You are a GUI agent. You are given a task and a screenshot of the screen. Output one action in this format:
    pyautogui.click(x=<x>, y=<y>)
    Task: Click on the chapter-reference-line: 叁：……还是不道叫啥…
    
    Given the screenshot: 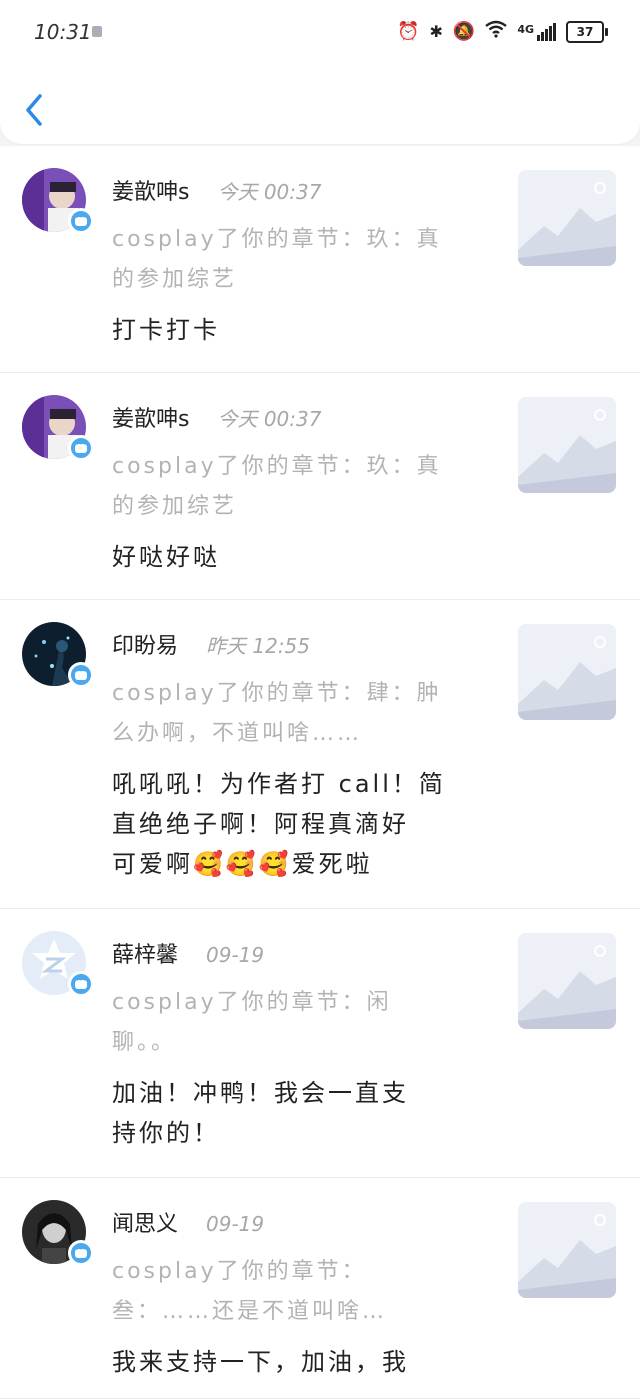 What is the action you would take?
    pyautogui.click(x=250, y=1311)
    